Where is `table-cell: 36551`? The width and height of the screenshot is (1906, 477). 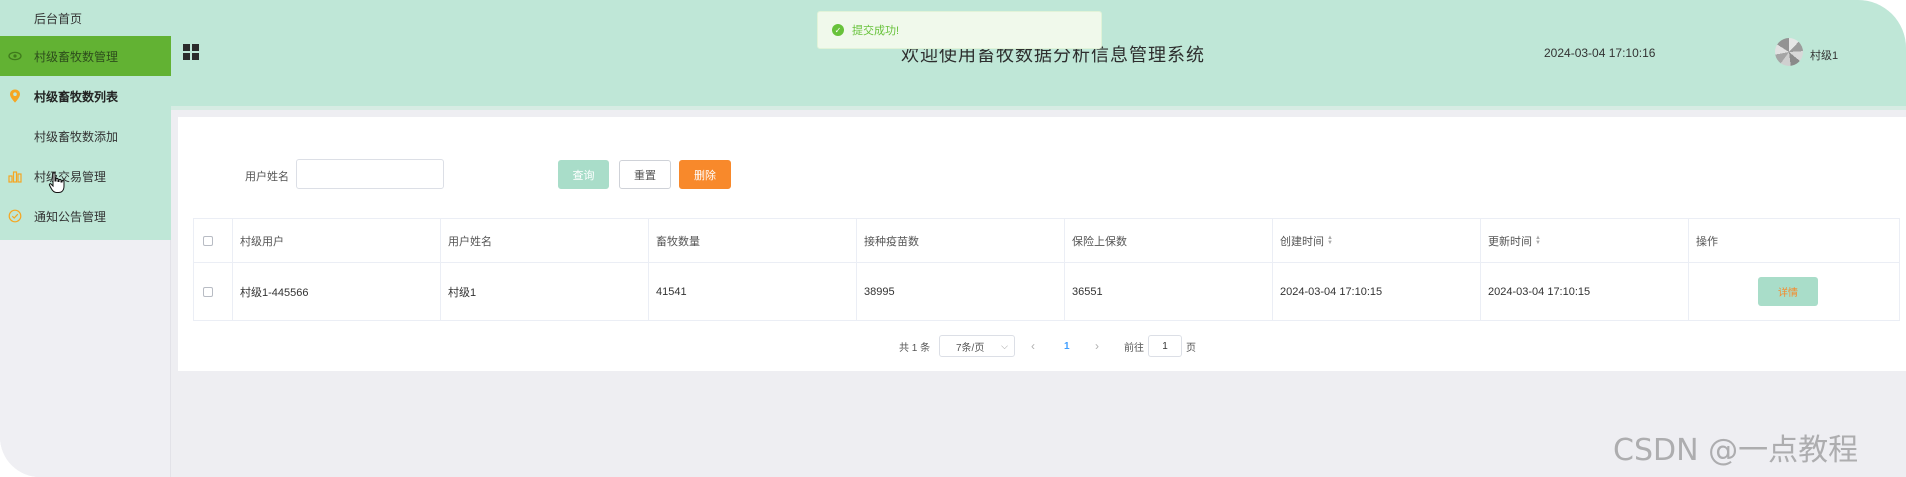 table-cell: 36551 is located at coordinates (1169, 291).